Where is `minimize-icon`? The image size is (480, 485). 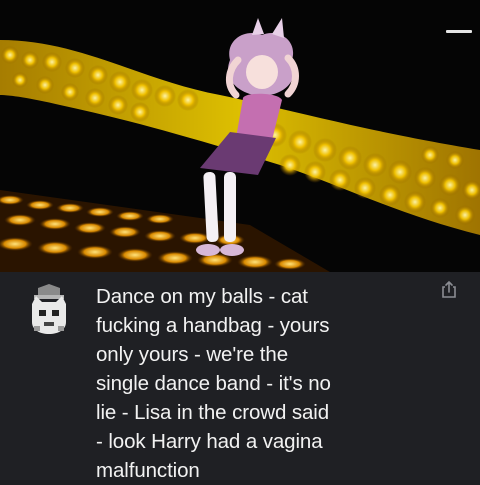 minimize-icon is located at coordinates (459, 31).